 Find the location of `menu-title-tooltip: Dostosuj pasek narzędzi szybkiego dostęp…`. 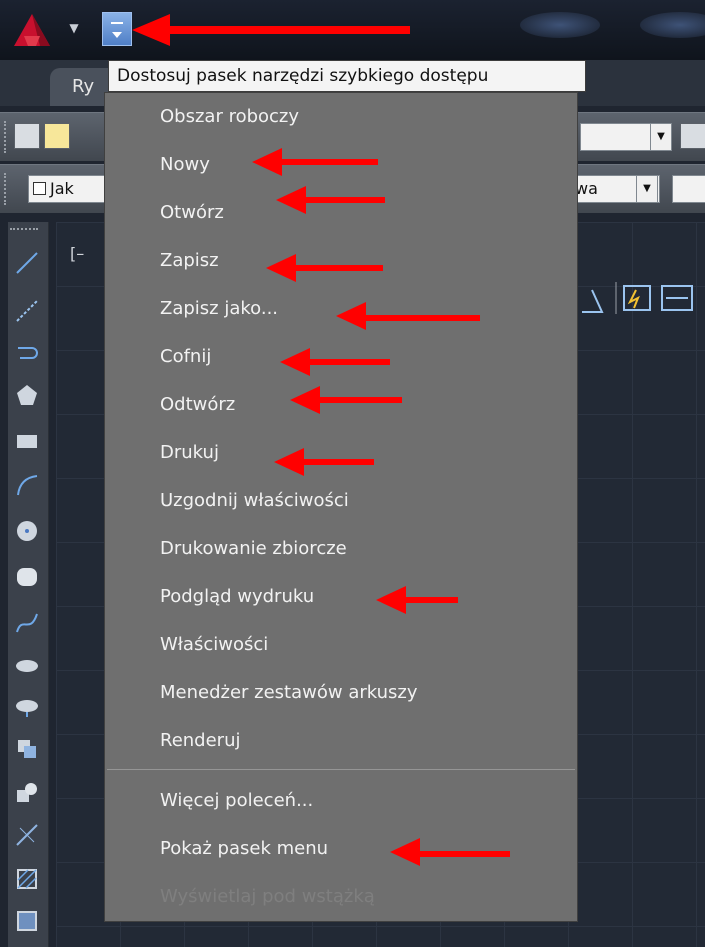

menu-title-tooltip: Dostosuj pasek narzędzi szybkiego dostęp… is located at coordinates (347, 76).